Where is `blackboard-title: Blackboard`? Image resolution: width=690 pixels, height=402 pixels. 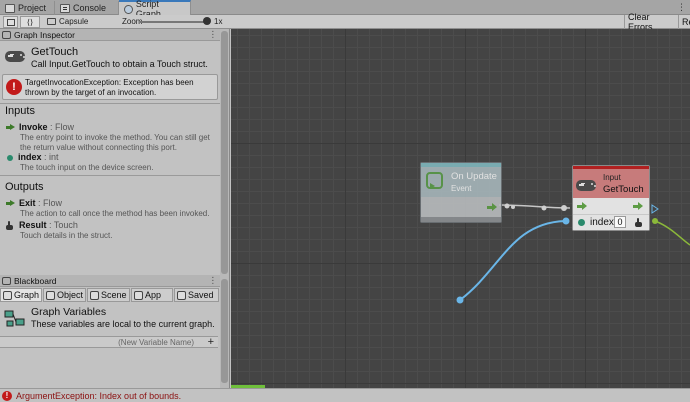
blackboard-title: Blackboard is located at coordinates (35, 280).